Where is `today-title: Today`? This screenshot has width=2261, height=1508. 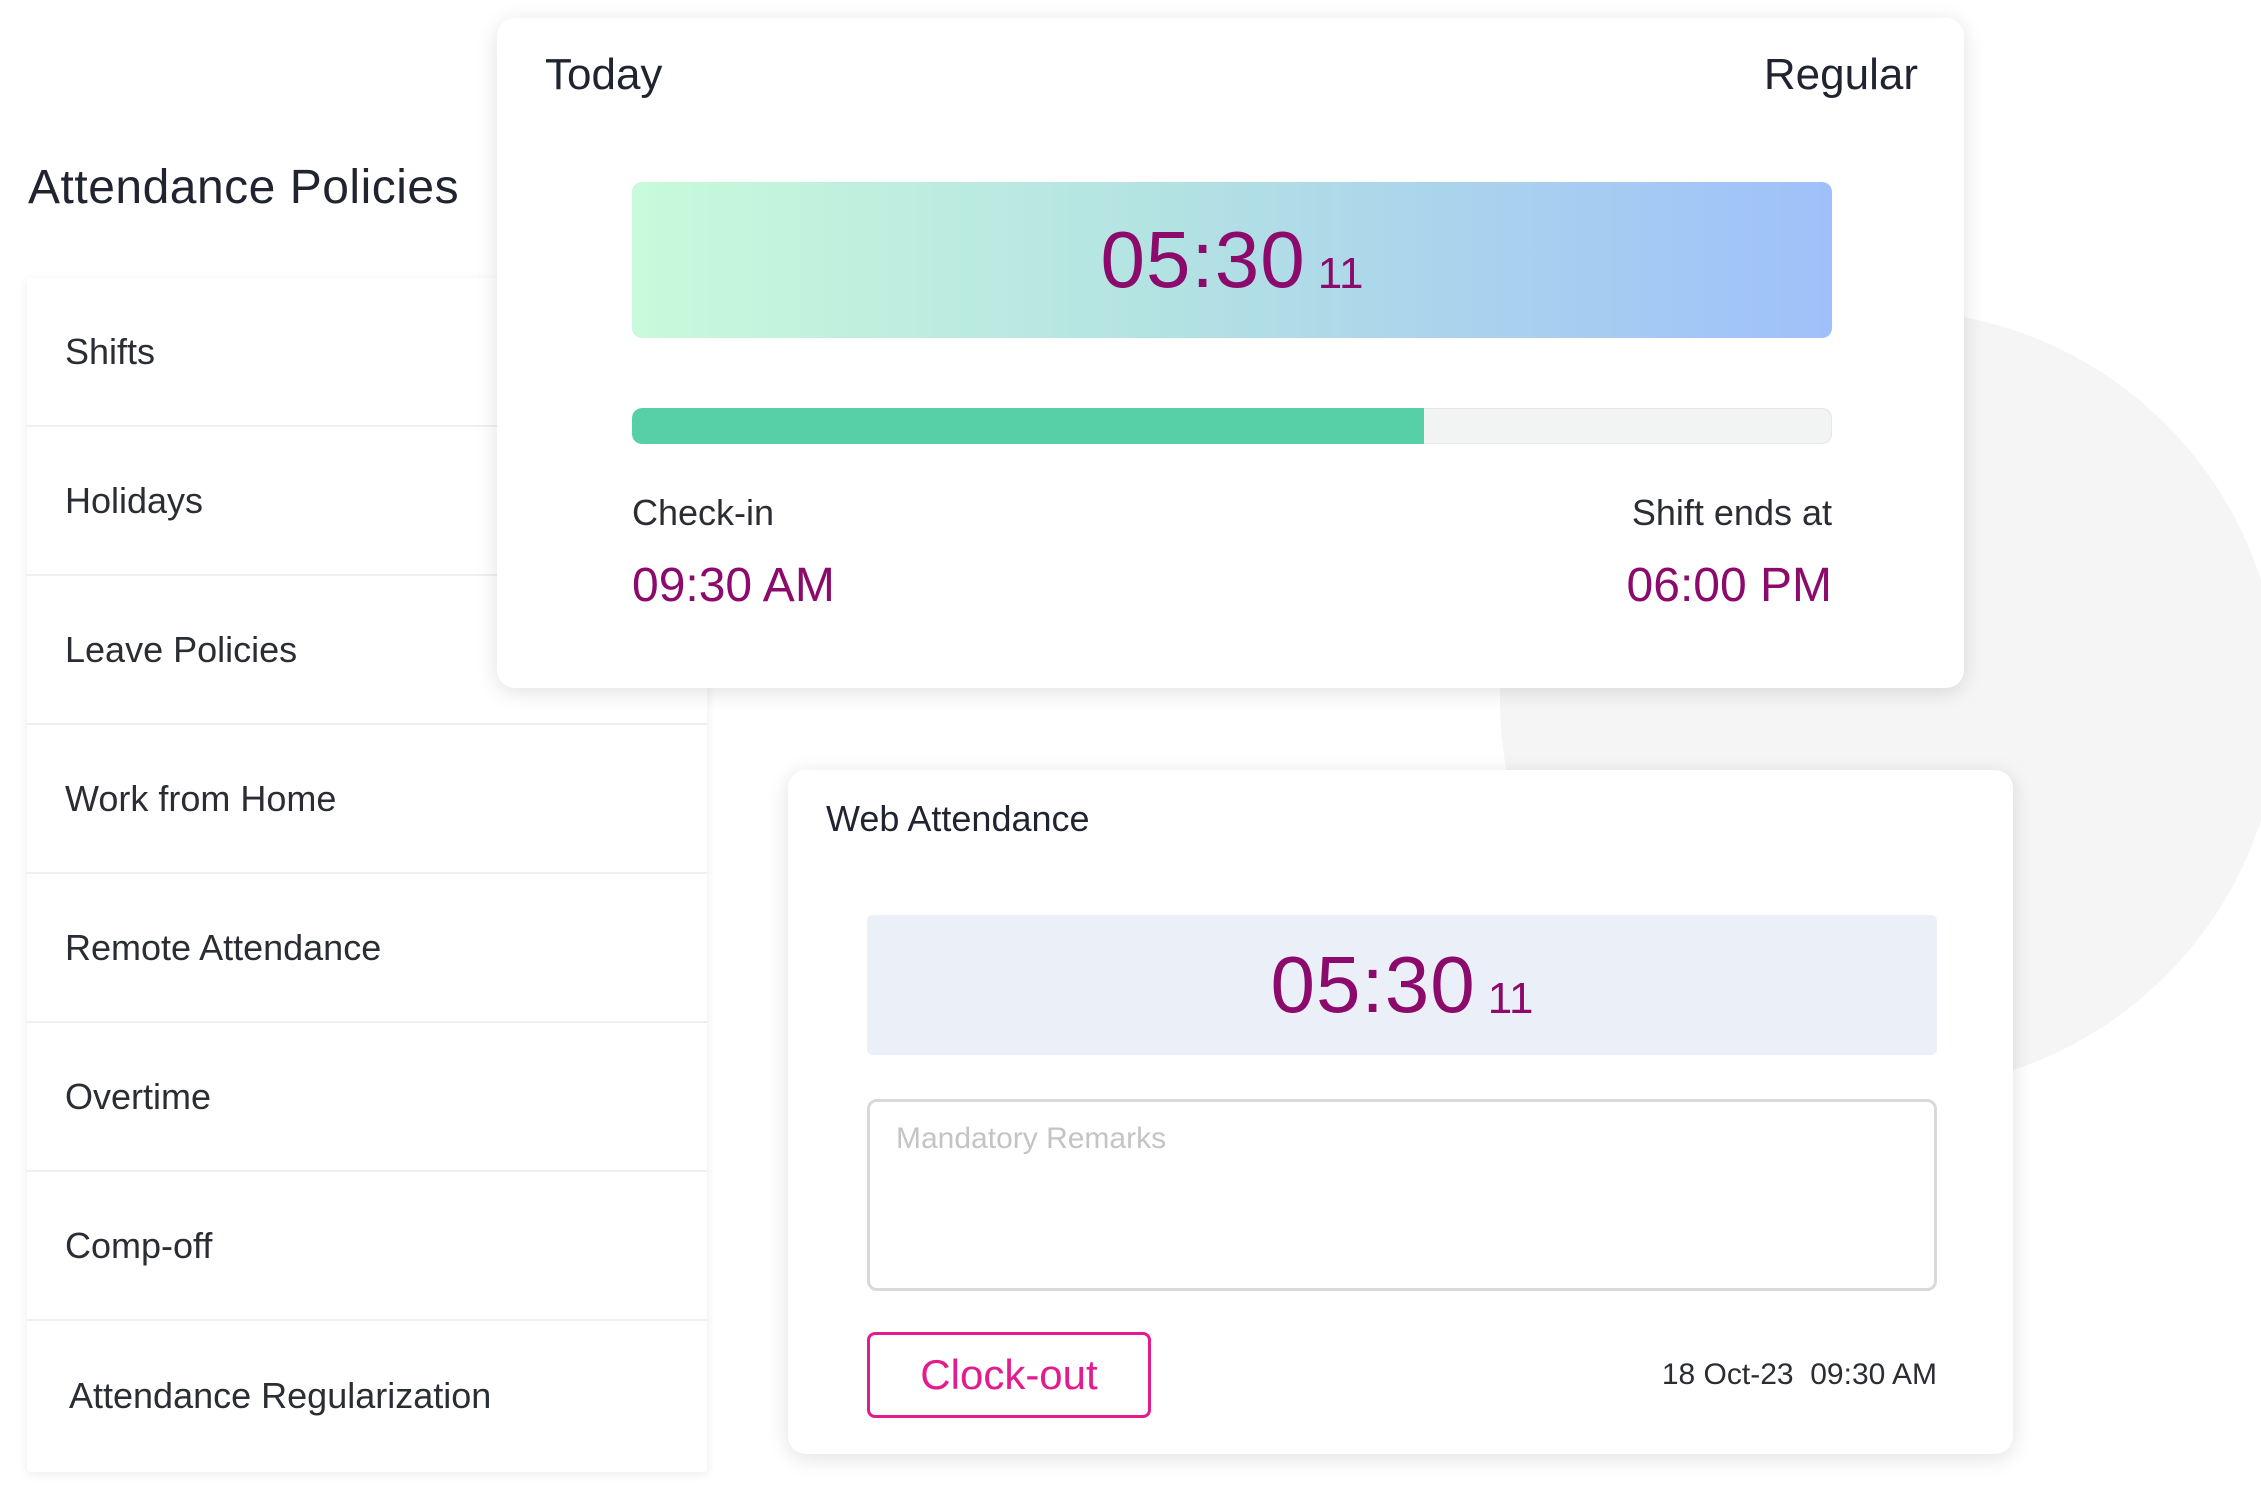 today-title: Today is located at coordinates (604, 74).